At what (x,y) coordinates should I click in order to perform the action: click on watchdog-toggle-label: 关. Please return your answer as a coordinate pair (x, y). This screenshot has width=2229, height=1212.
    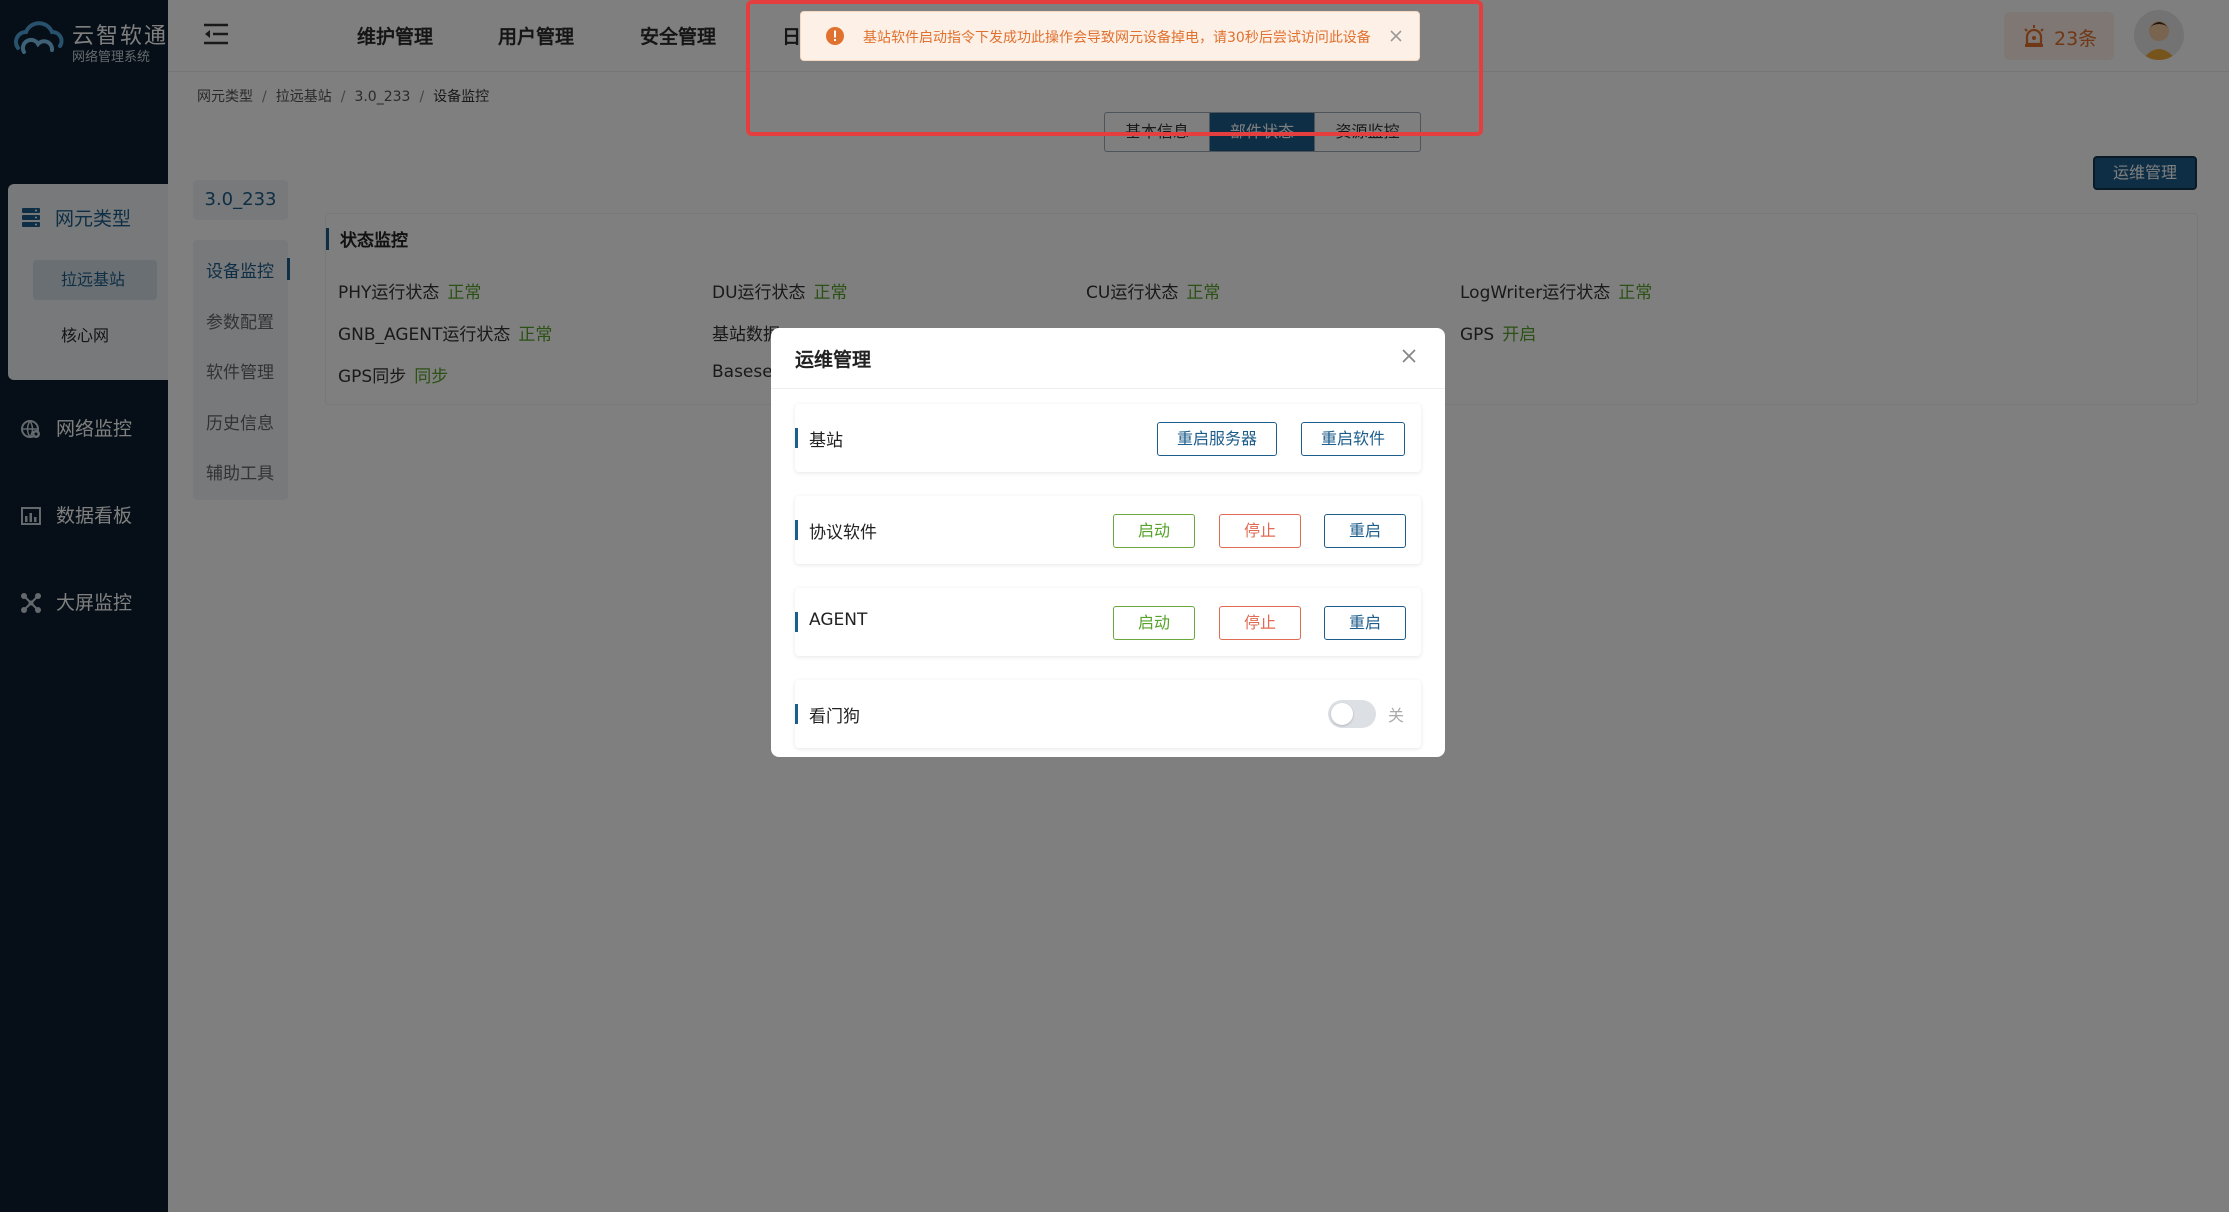
    Looking at the image, I should click on (1396, 715).